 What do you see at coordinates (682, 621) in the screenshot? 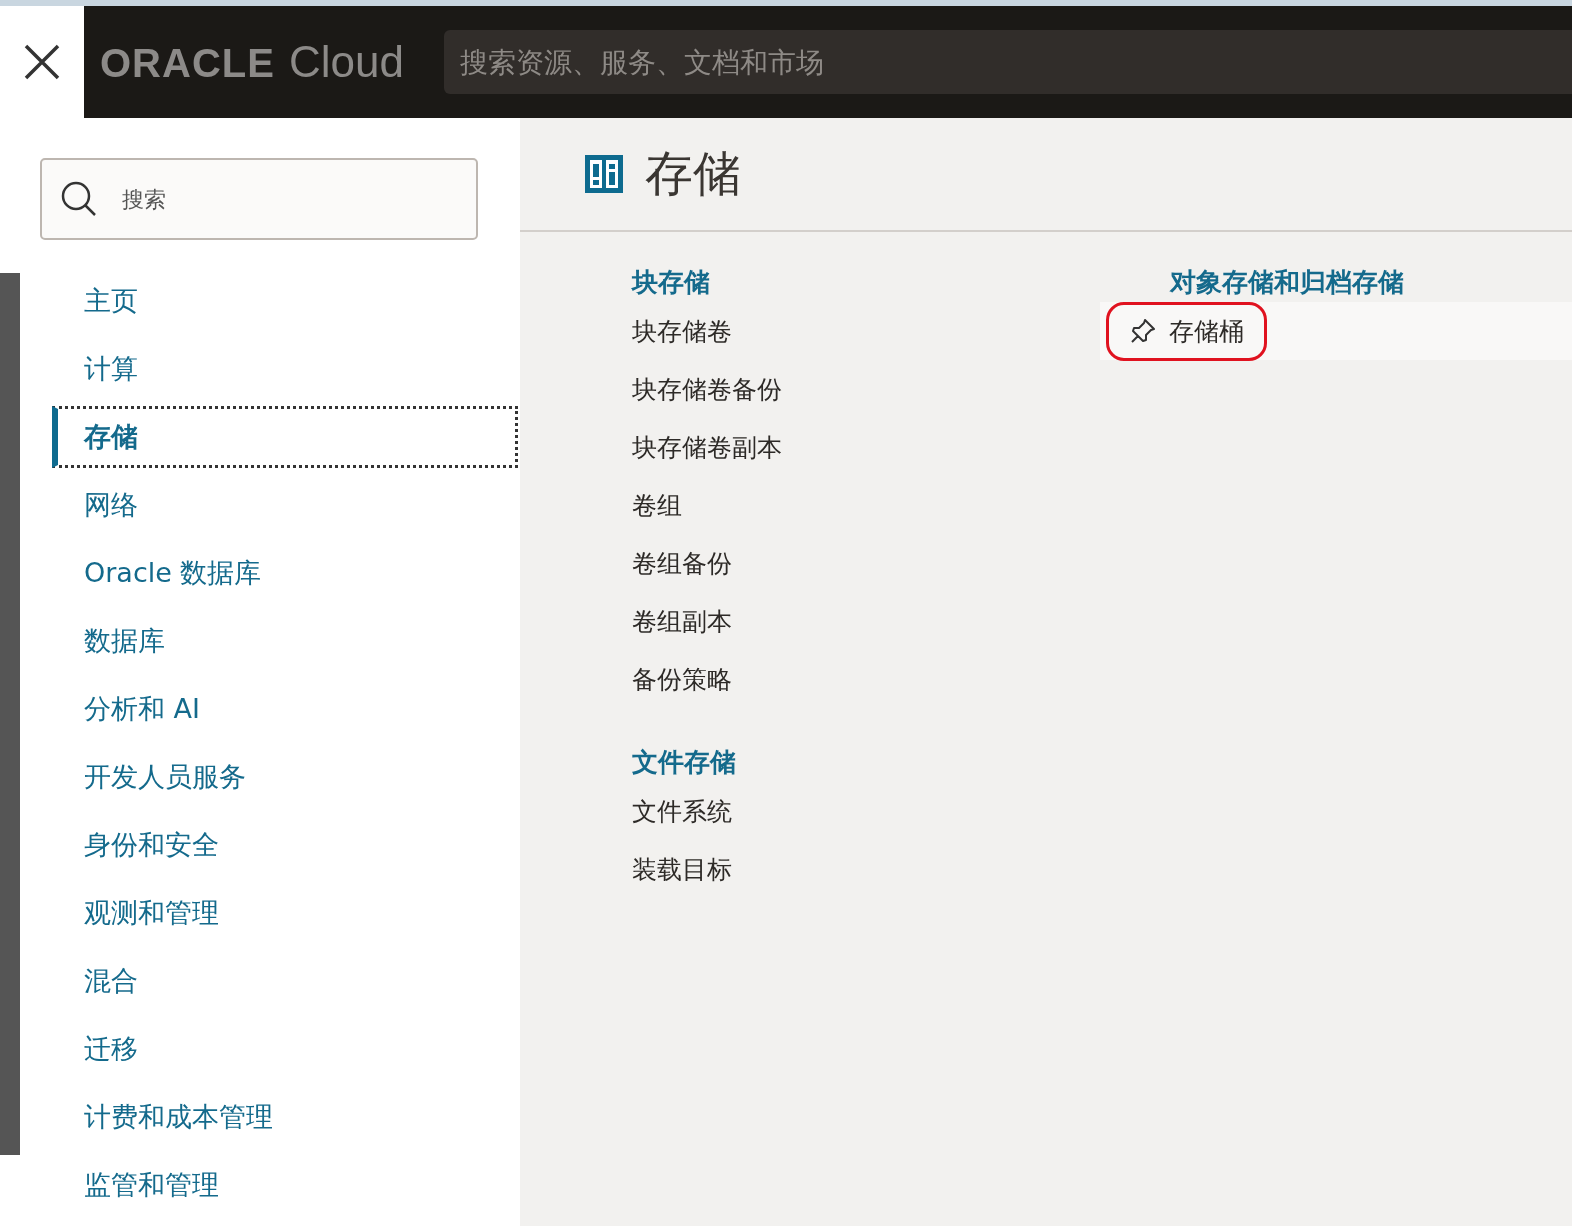
I see `service-link: 卷组副本` at bounding box center [682, 621].